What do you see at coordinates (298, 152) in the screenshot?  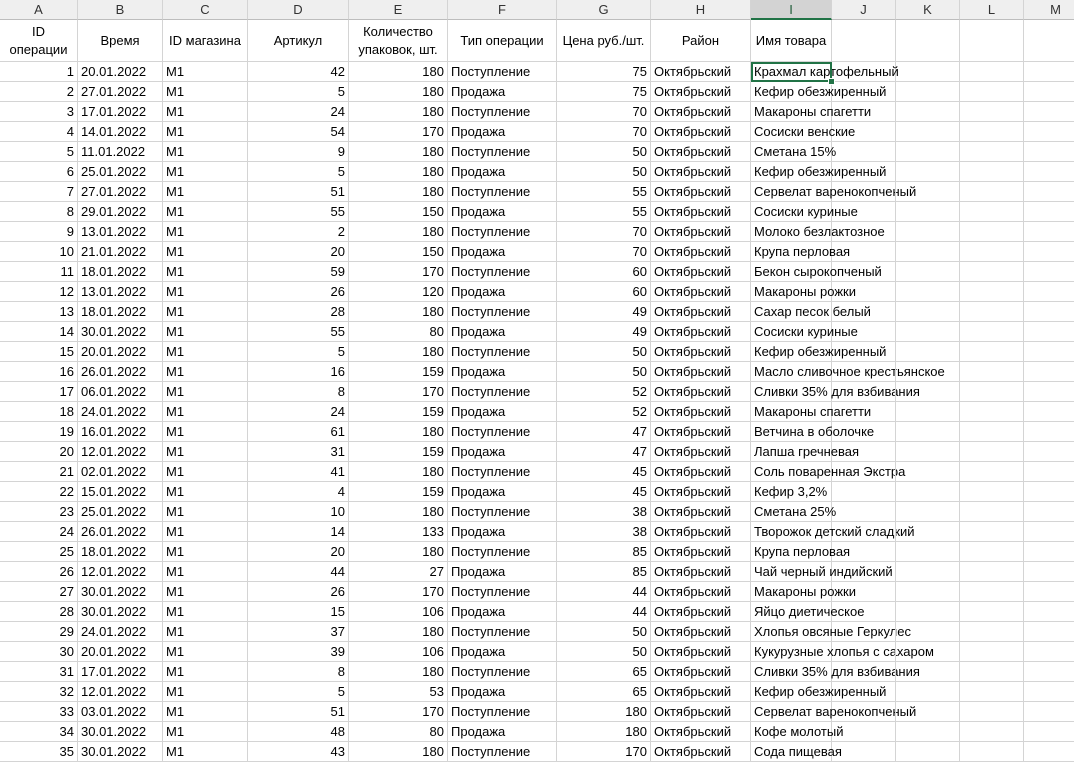 I see `table-cell: 9` at bounding box center [298, 152].